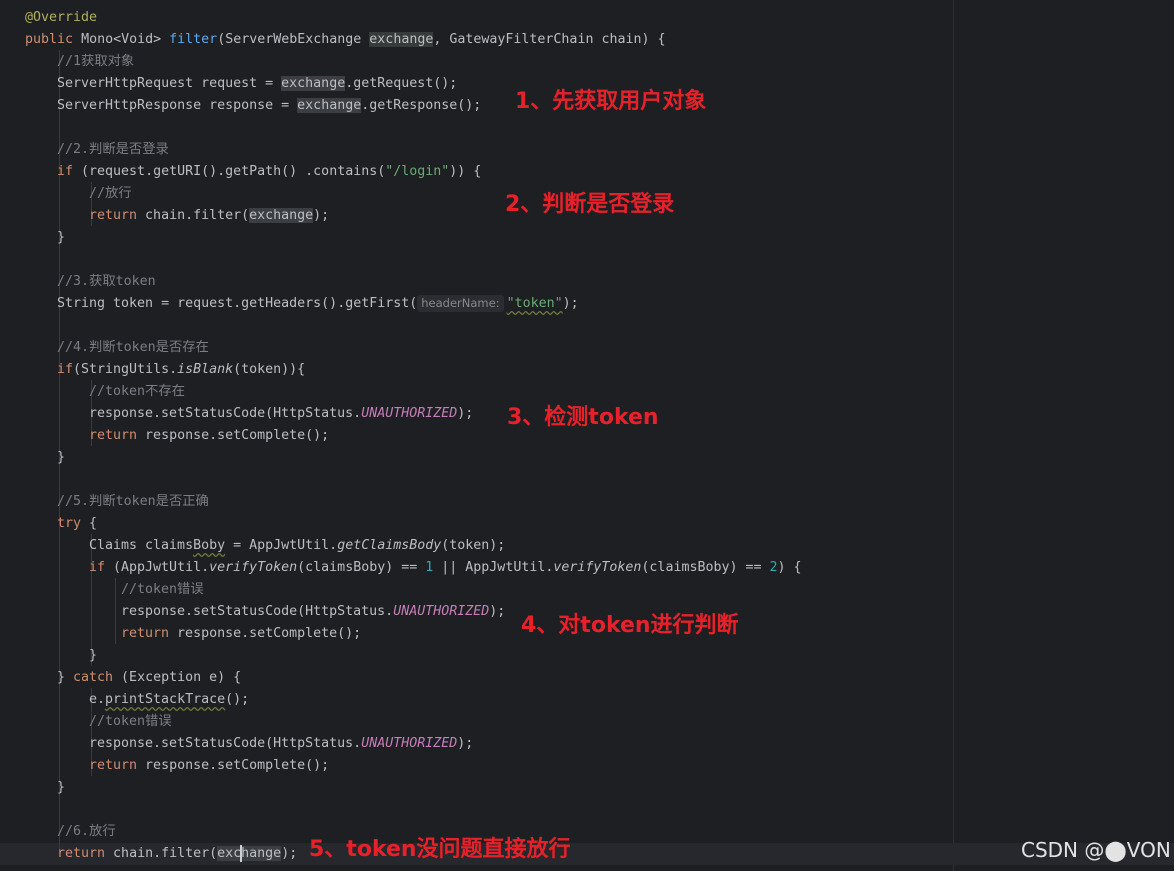 The image size is (1174, 871). I want to click on right-margin-guide, so click(953, 435).